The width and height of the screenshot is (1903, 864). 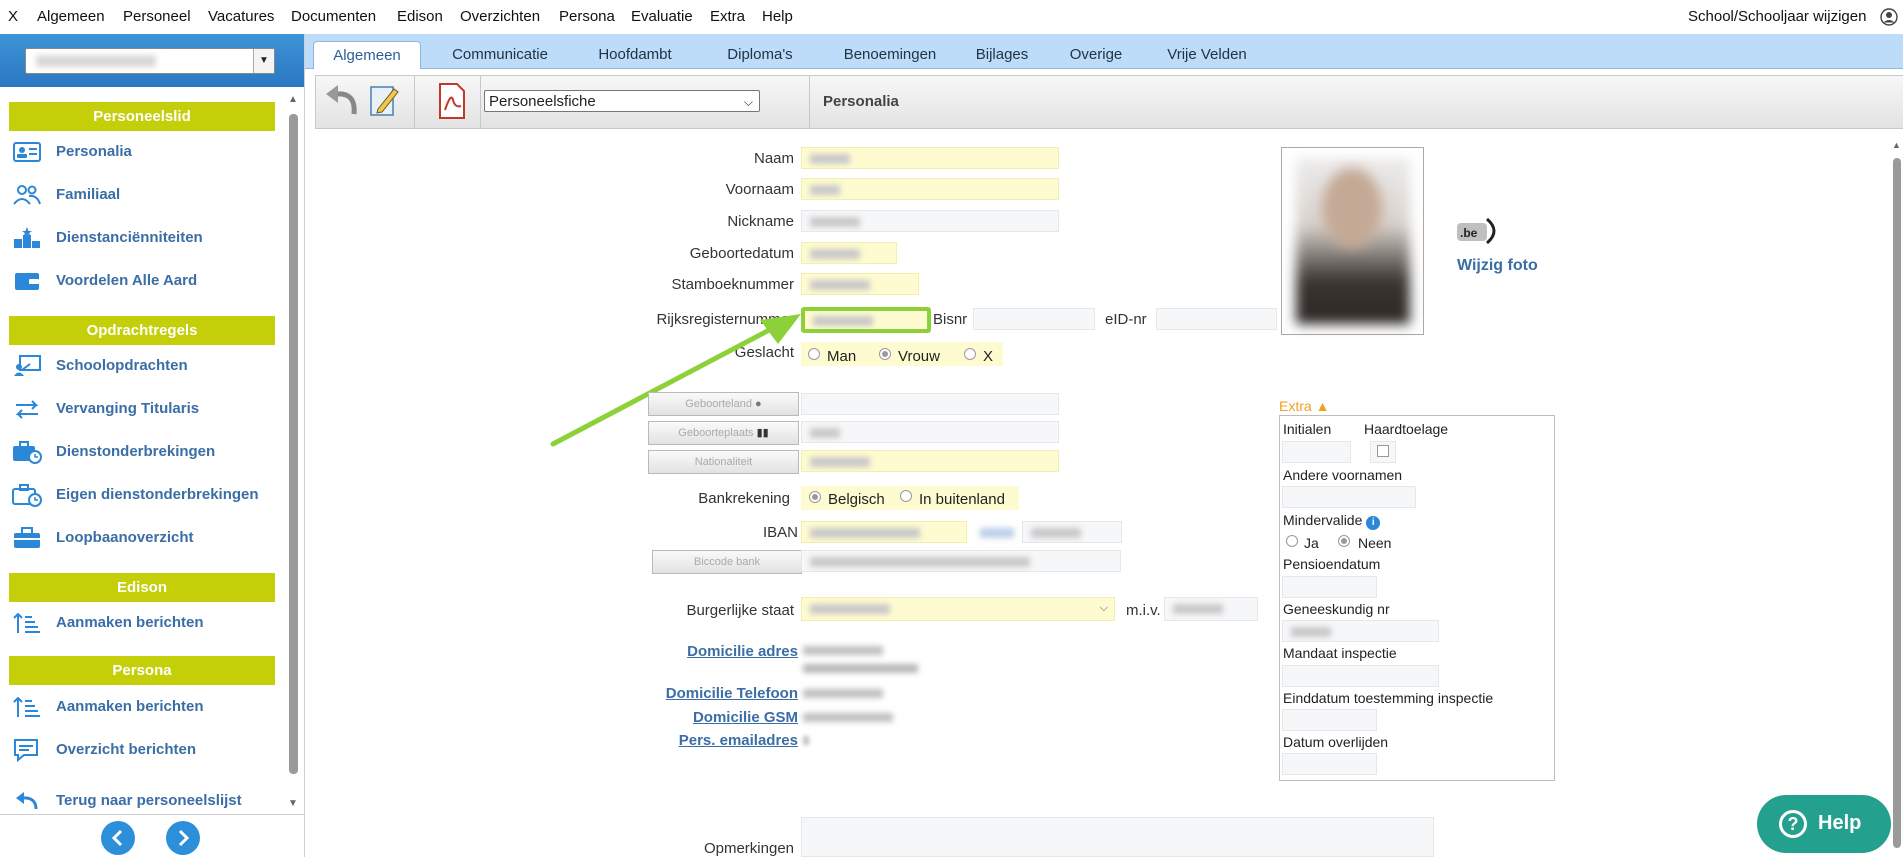 I want to click on label-iban: IBAN, so click(x=780, y=532).